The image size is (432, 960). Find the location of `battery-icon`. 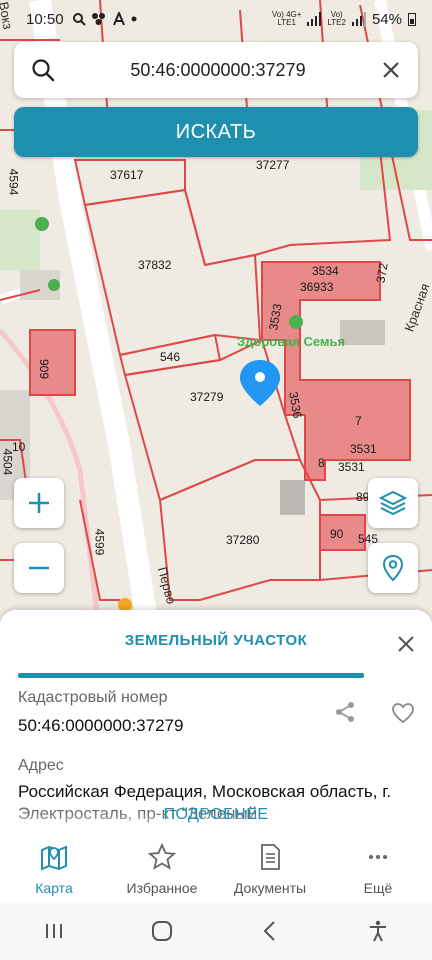

battery-icon is located at coordinates (412, 19).